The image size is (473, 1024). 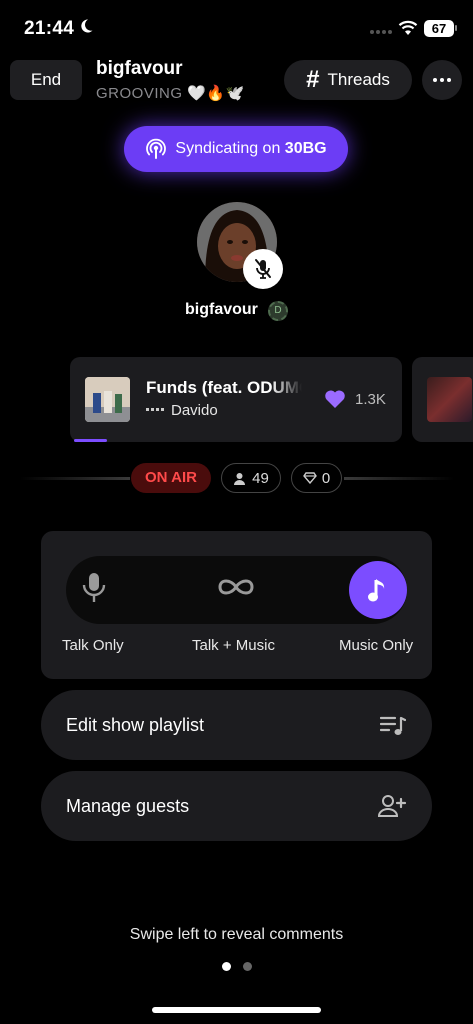 I want to click on cellular-signal-icon, so click(x=381, y=32).